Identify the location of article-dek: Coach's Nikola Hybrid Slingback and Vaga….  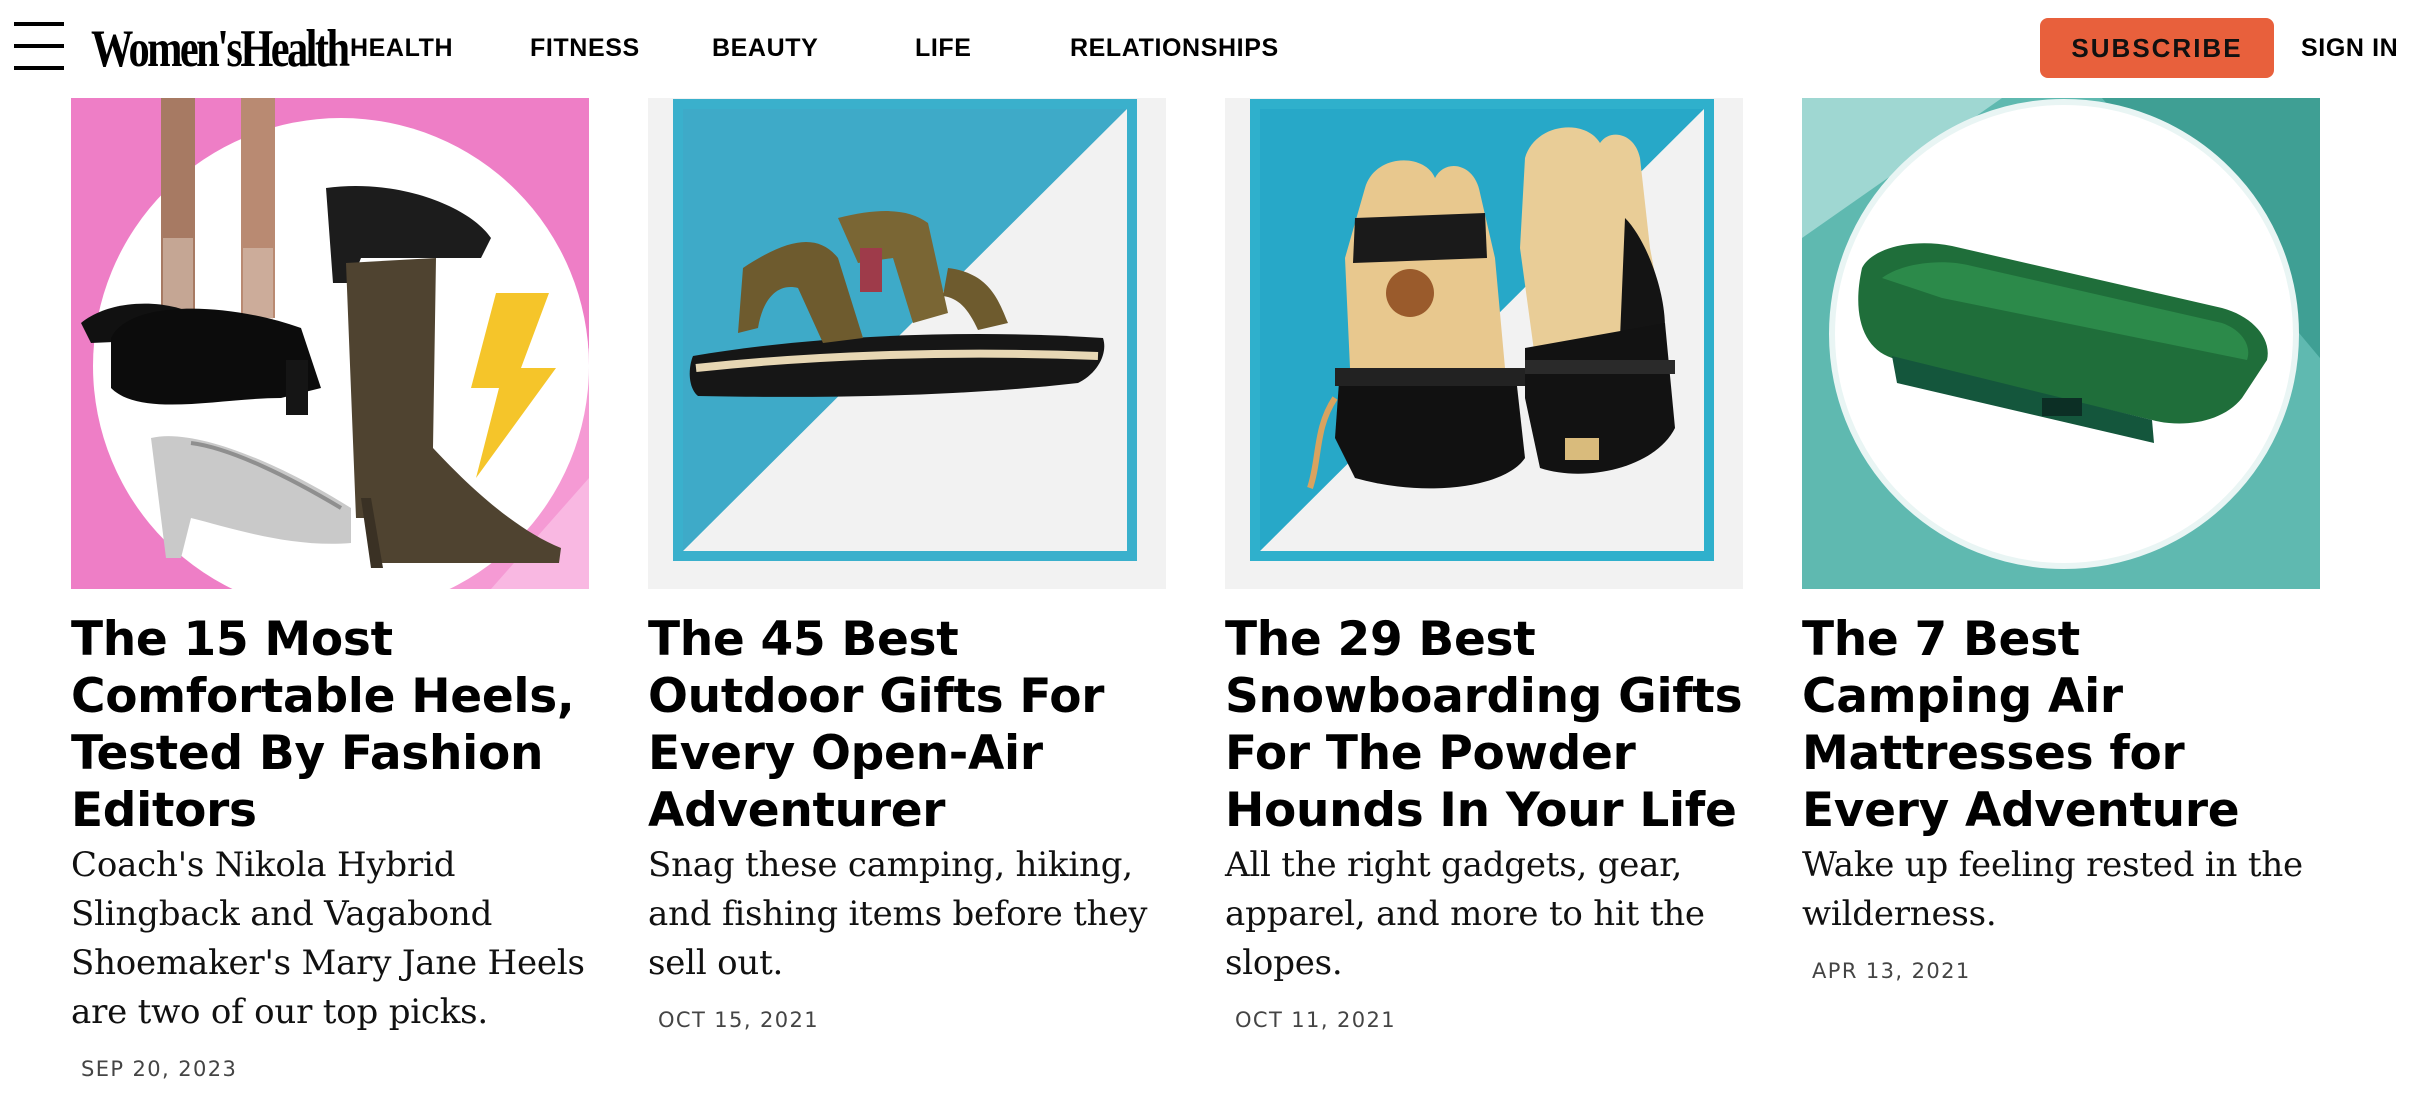
(328, 938).